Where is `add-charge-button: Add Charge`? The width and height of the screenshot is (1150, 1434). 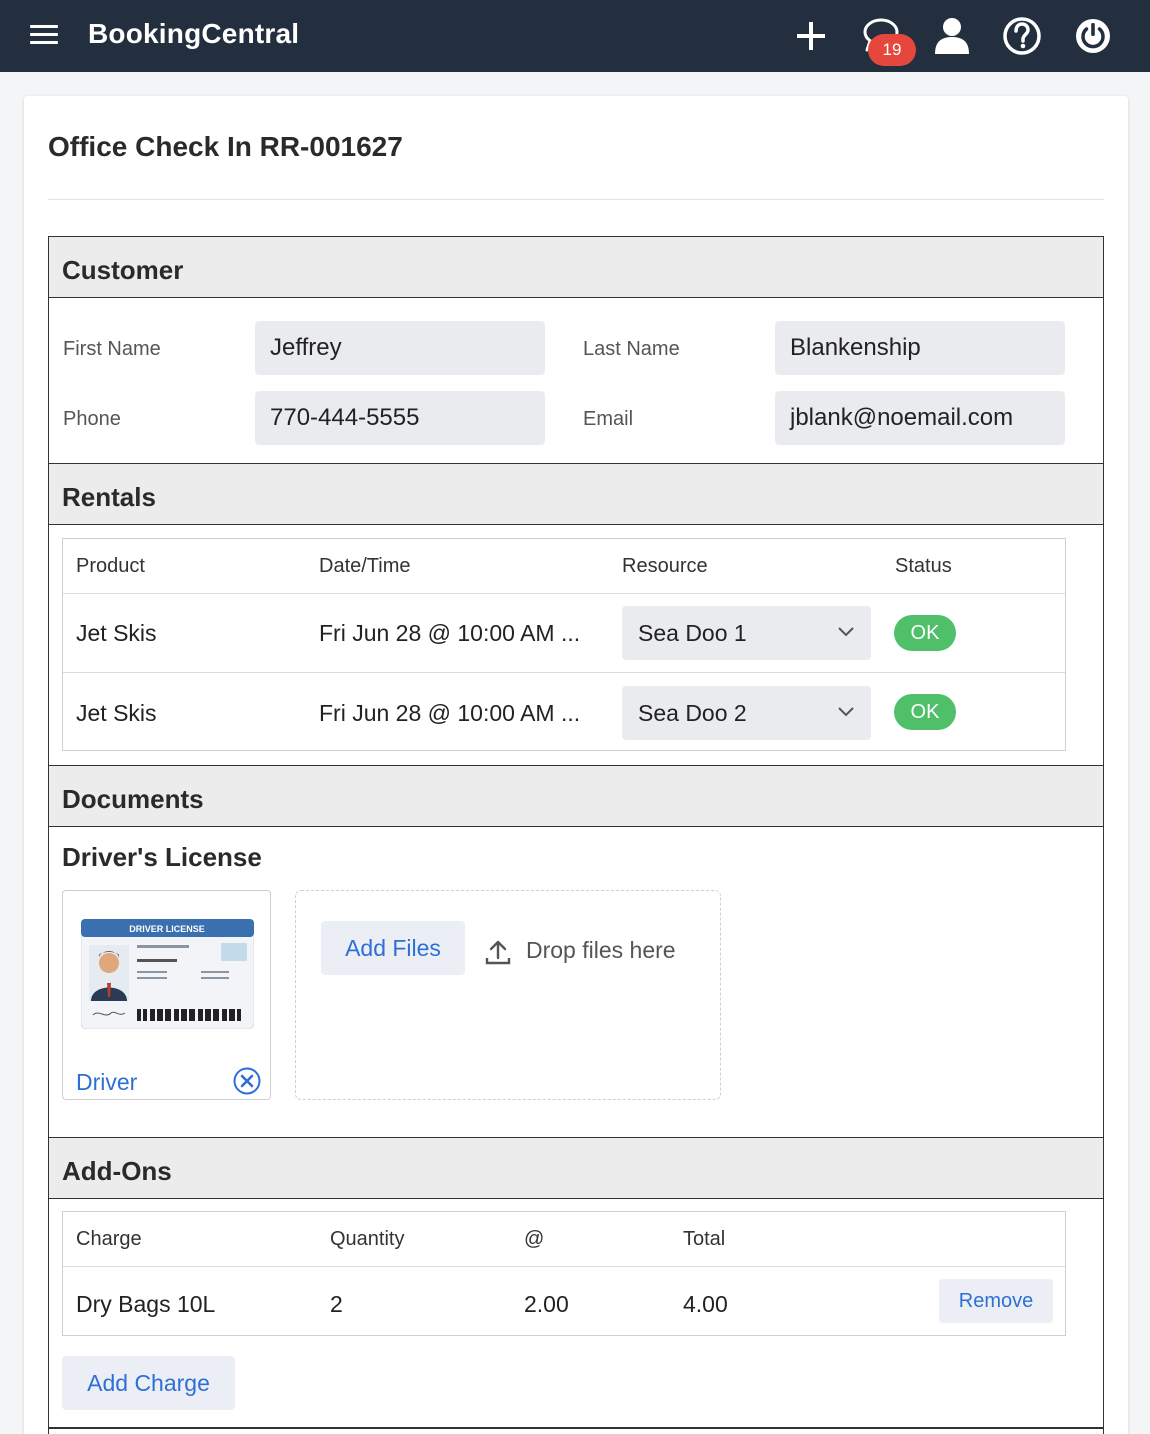
add-charge-button: Add Charge is located at coordinates (148, 1383).